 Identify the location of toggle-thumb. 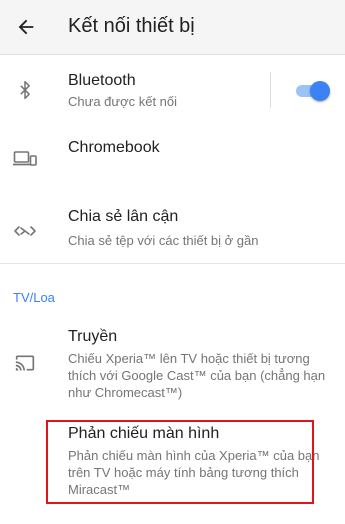
(320, 91).